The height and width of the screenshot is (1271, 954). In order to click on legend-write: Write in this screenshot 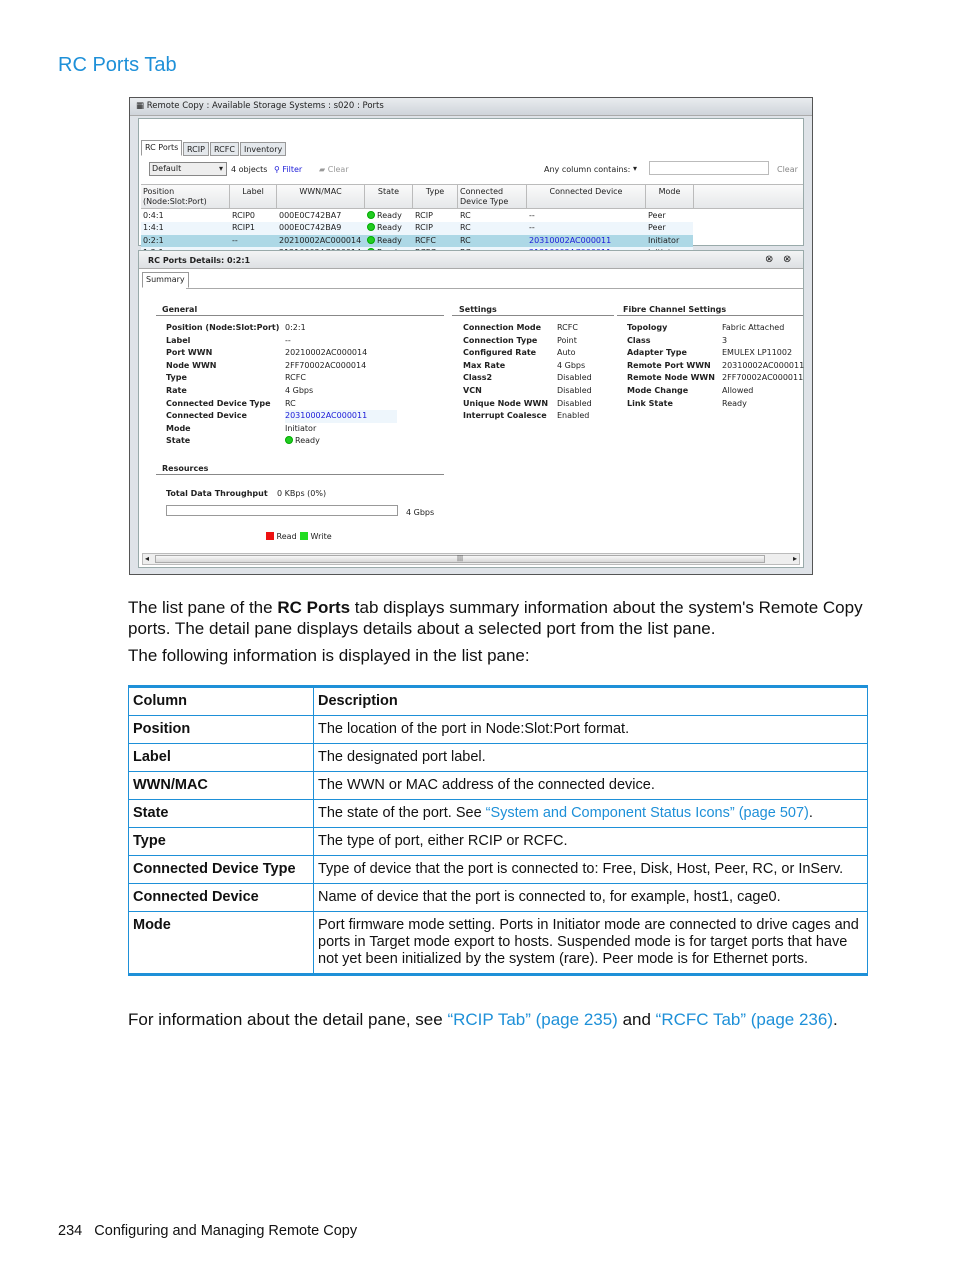, I will do `click(316, 536)`.